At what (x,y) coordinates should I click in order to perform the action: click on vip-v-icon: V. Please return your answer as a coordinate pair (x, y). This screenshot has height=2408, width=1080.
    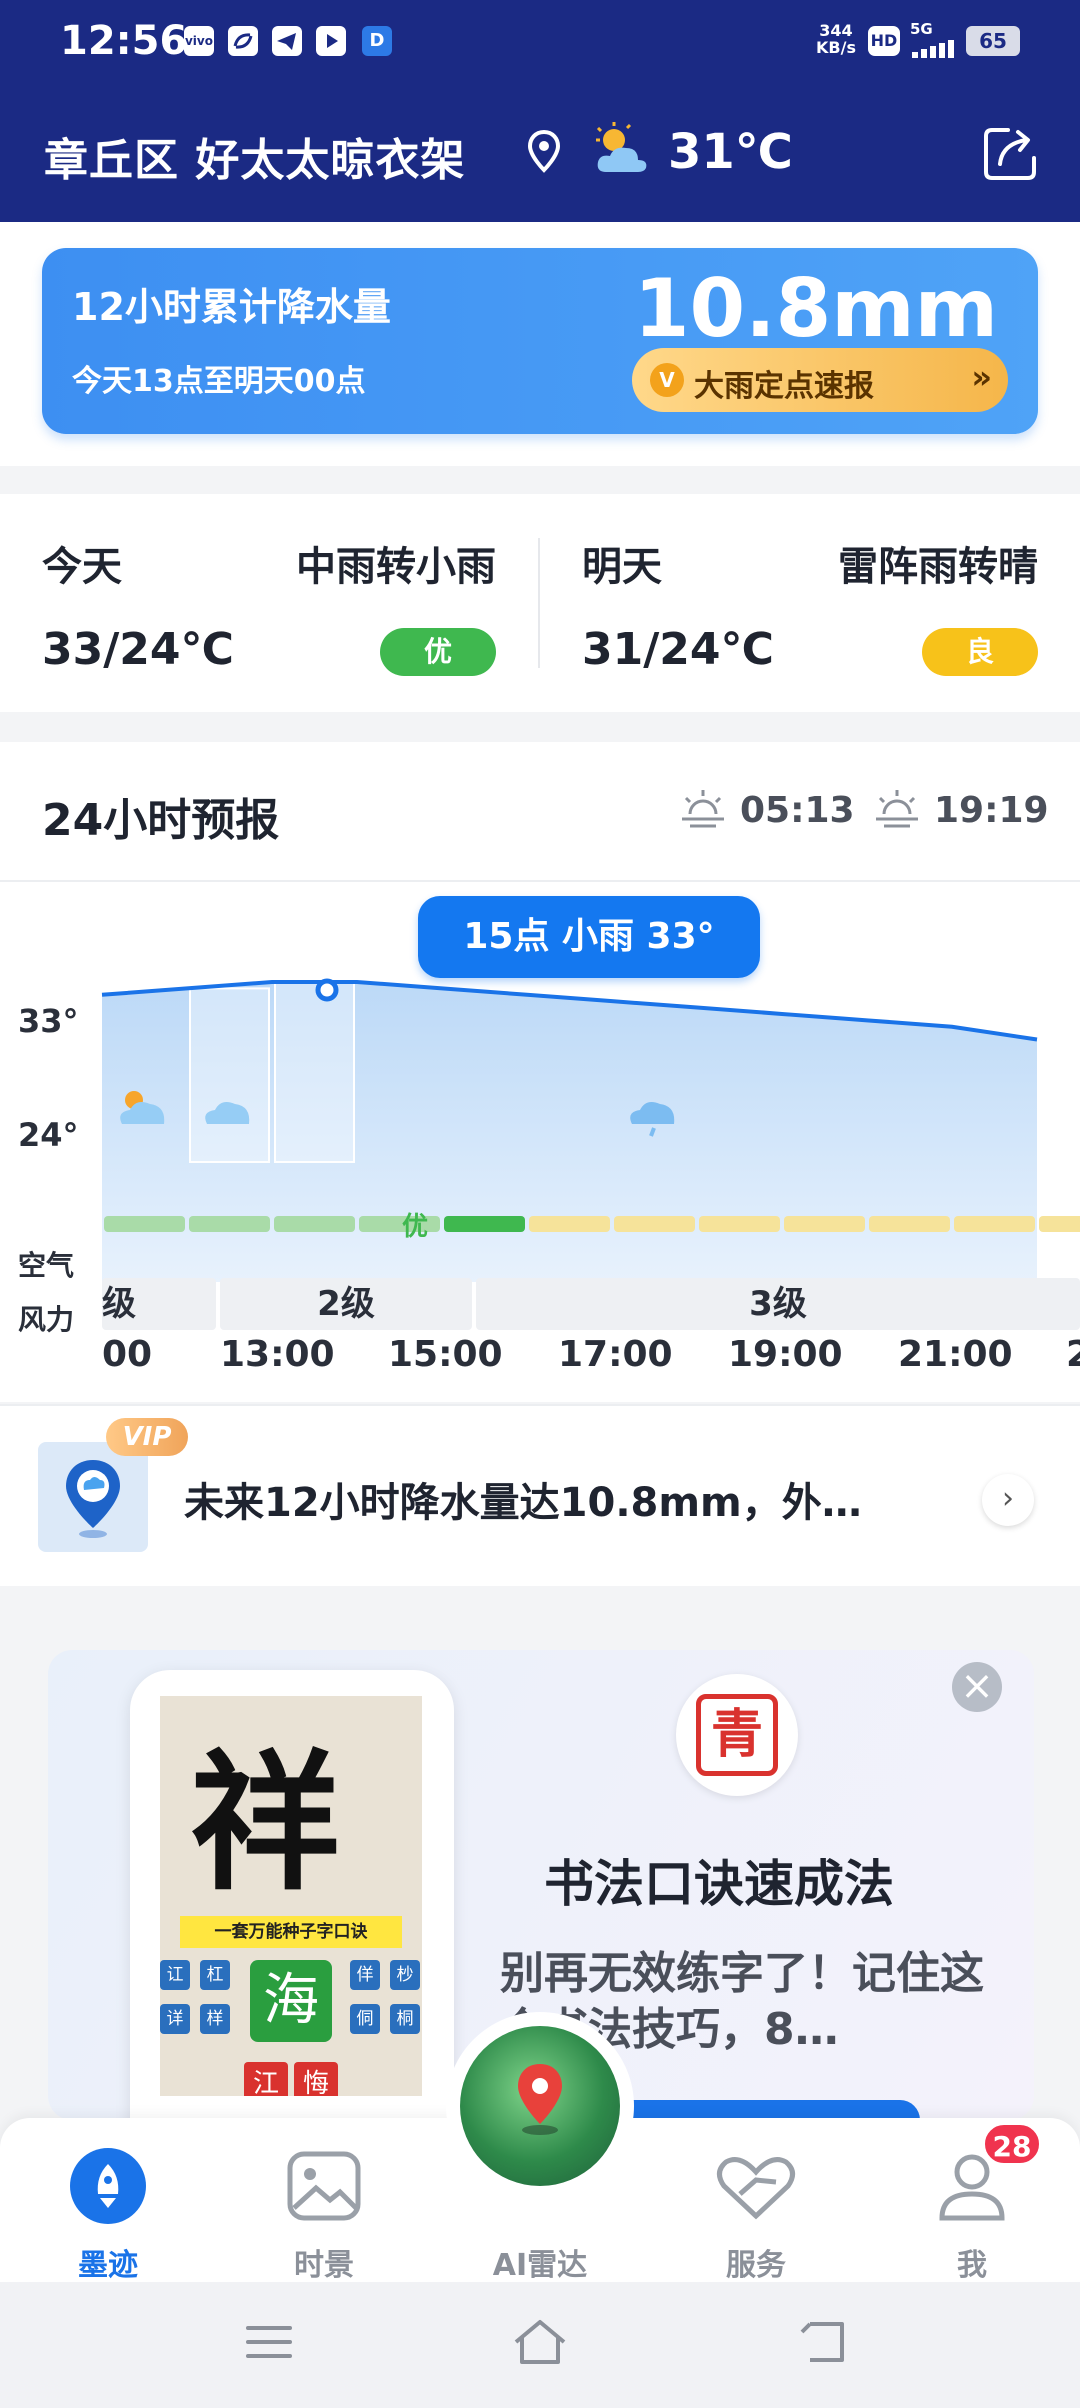
    Looking at the image, I should click on (667, 380).